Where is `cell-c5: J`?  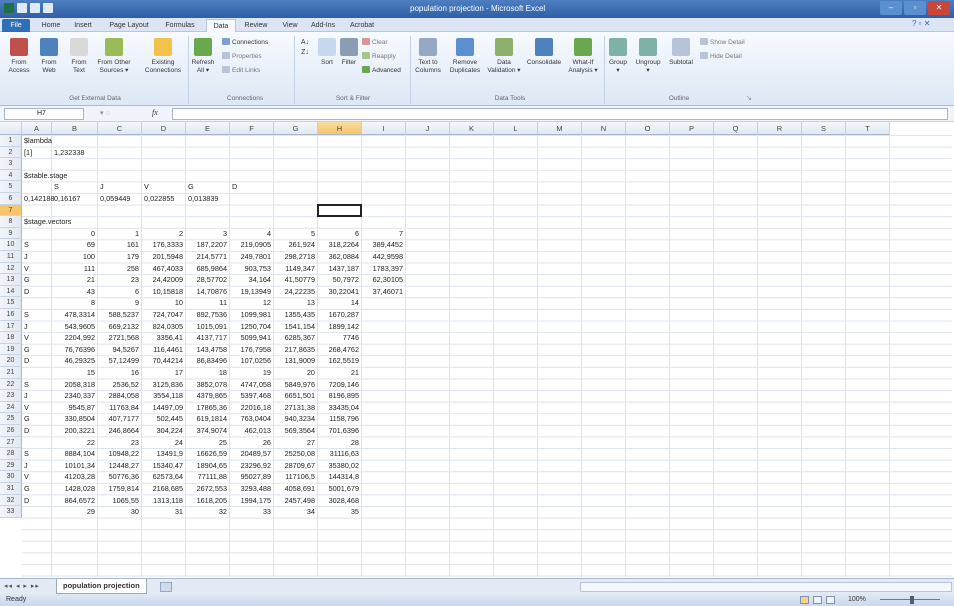 cell-c5: J is located at coordinates (102, 187).